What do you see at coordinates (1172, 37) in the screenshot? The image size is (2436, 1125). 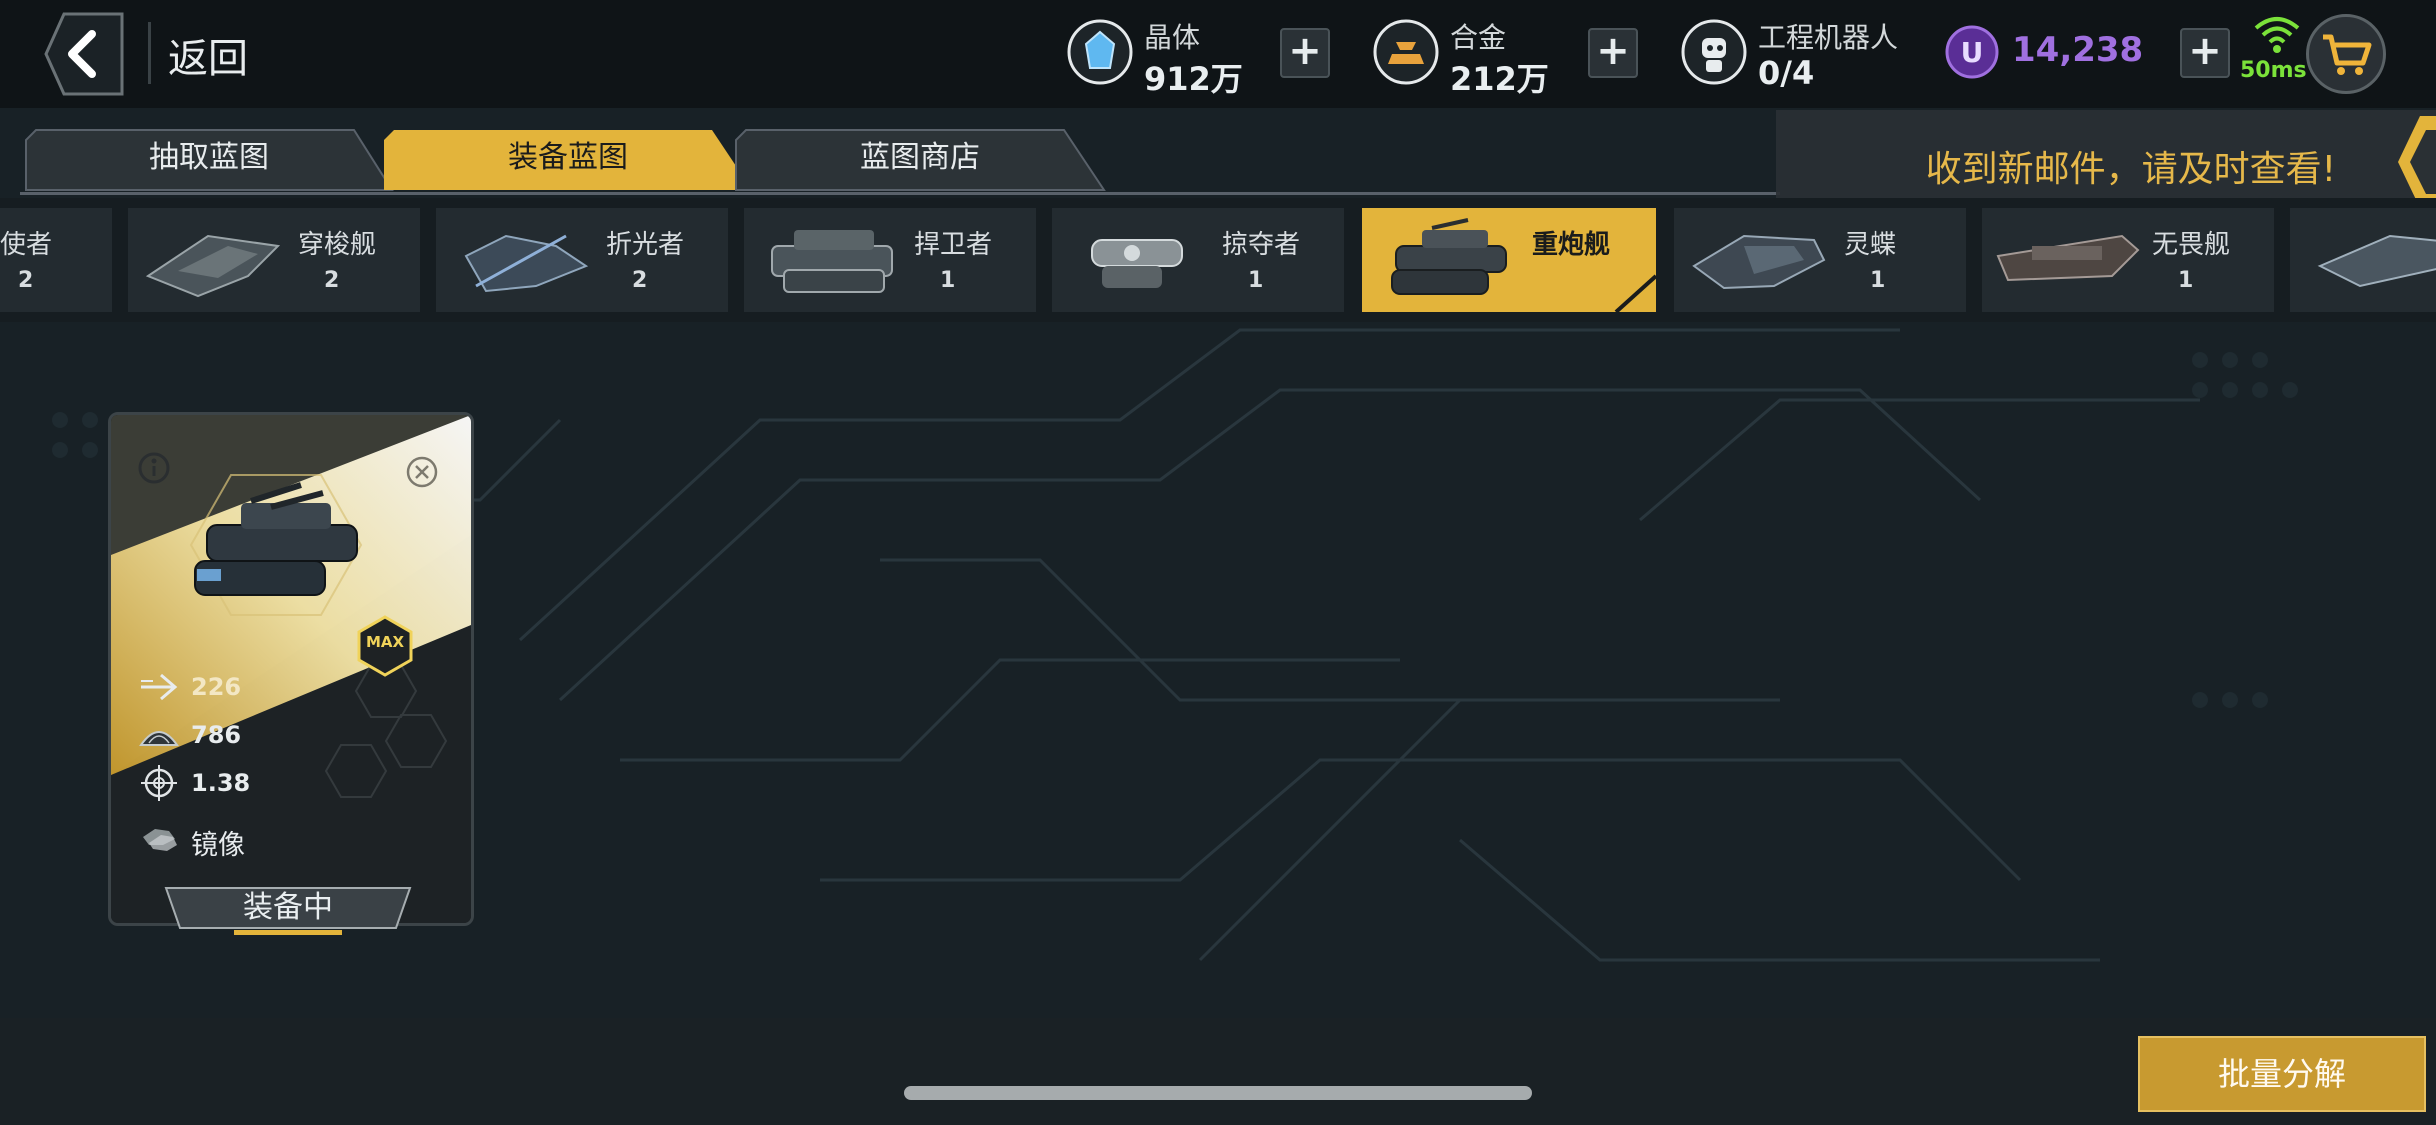 I see `crystal-label: 晶体` at bounding box center [1172, 37].